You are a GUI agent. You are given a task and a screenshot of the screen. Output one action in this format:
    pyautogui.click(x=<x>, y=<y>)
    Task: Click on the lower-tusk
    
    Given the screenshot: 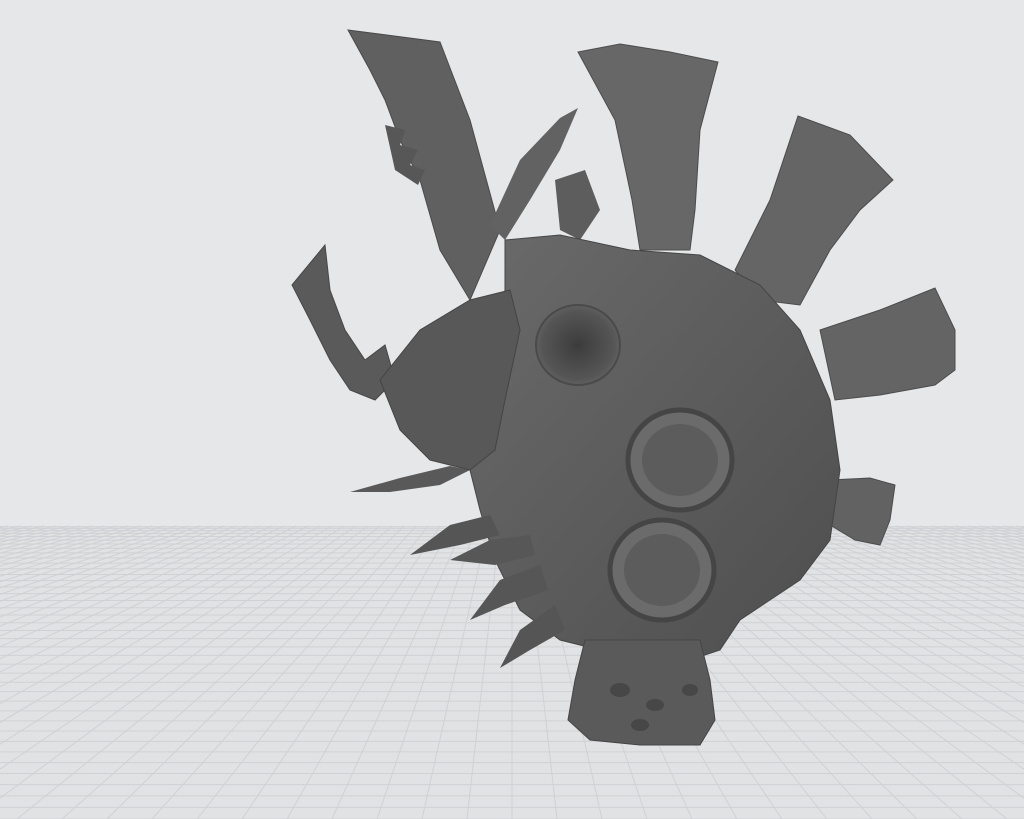 What is the action you would take?
    pyautogui.click(x=410, y=479)
    